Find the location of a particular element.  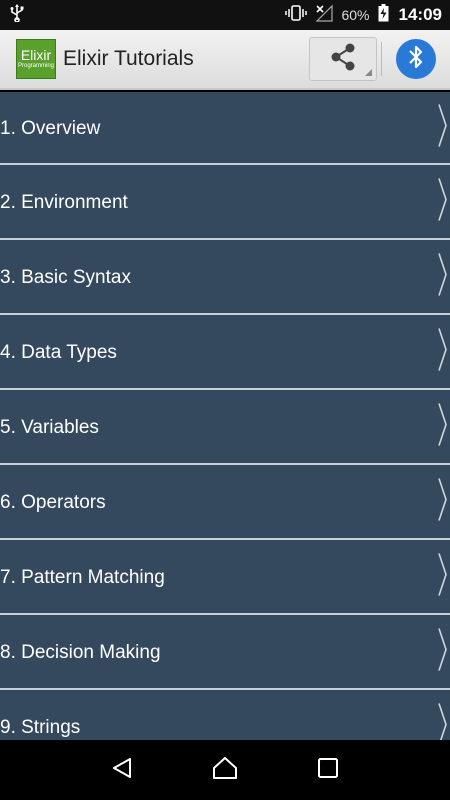

logo-text: Elixir is located at coordinates (36, 55).